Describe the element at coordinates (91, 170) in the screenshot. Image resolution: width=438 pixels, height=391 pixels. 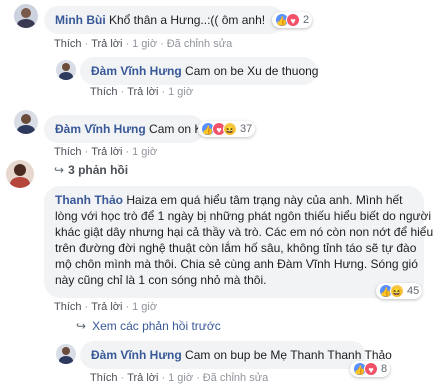
I see `view-replies-link: ↪ 3 phản hồi` at that location.